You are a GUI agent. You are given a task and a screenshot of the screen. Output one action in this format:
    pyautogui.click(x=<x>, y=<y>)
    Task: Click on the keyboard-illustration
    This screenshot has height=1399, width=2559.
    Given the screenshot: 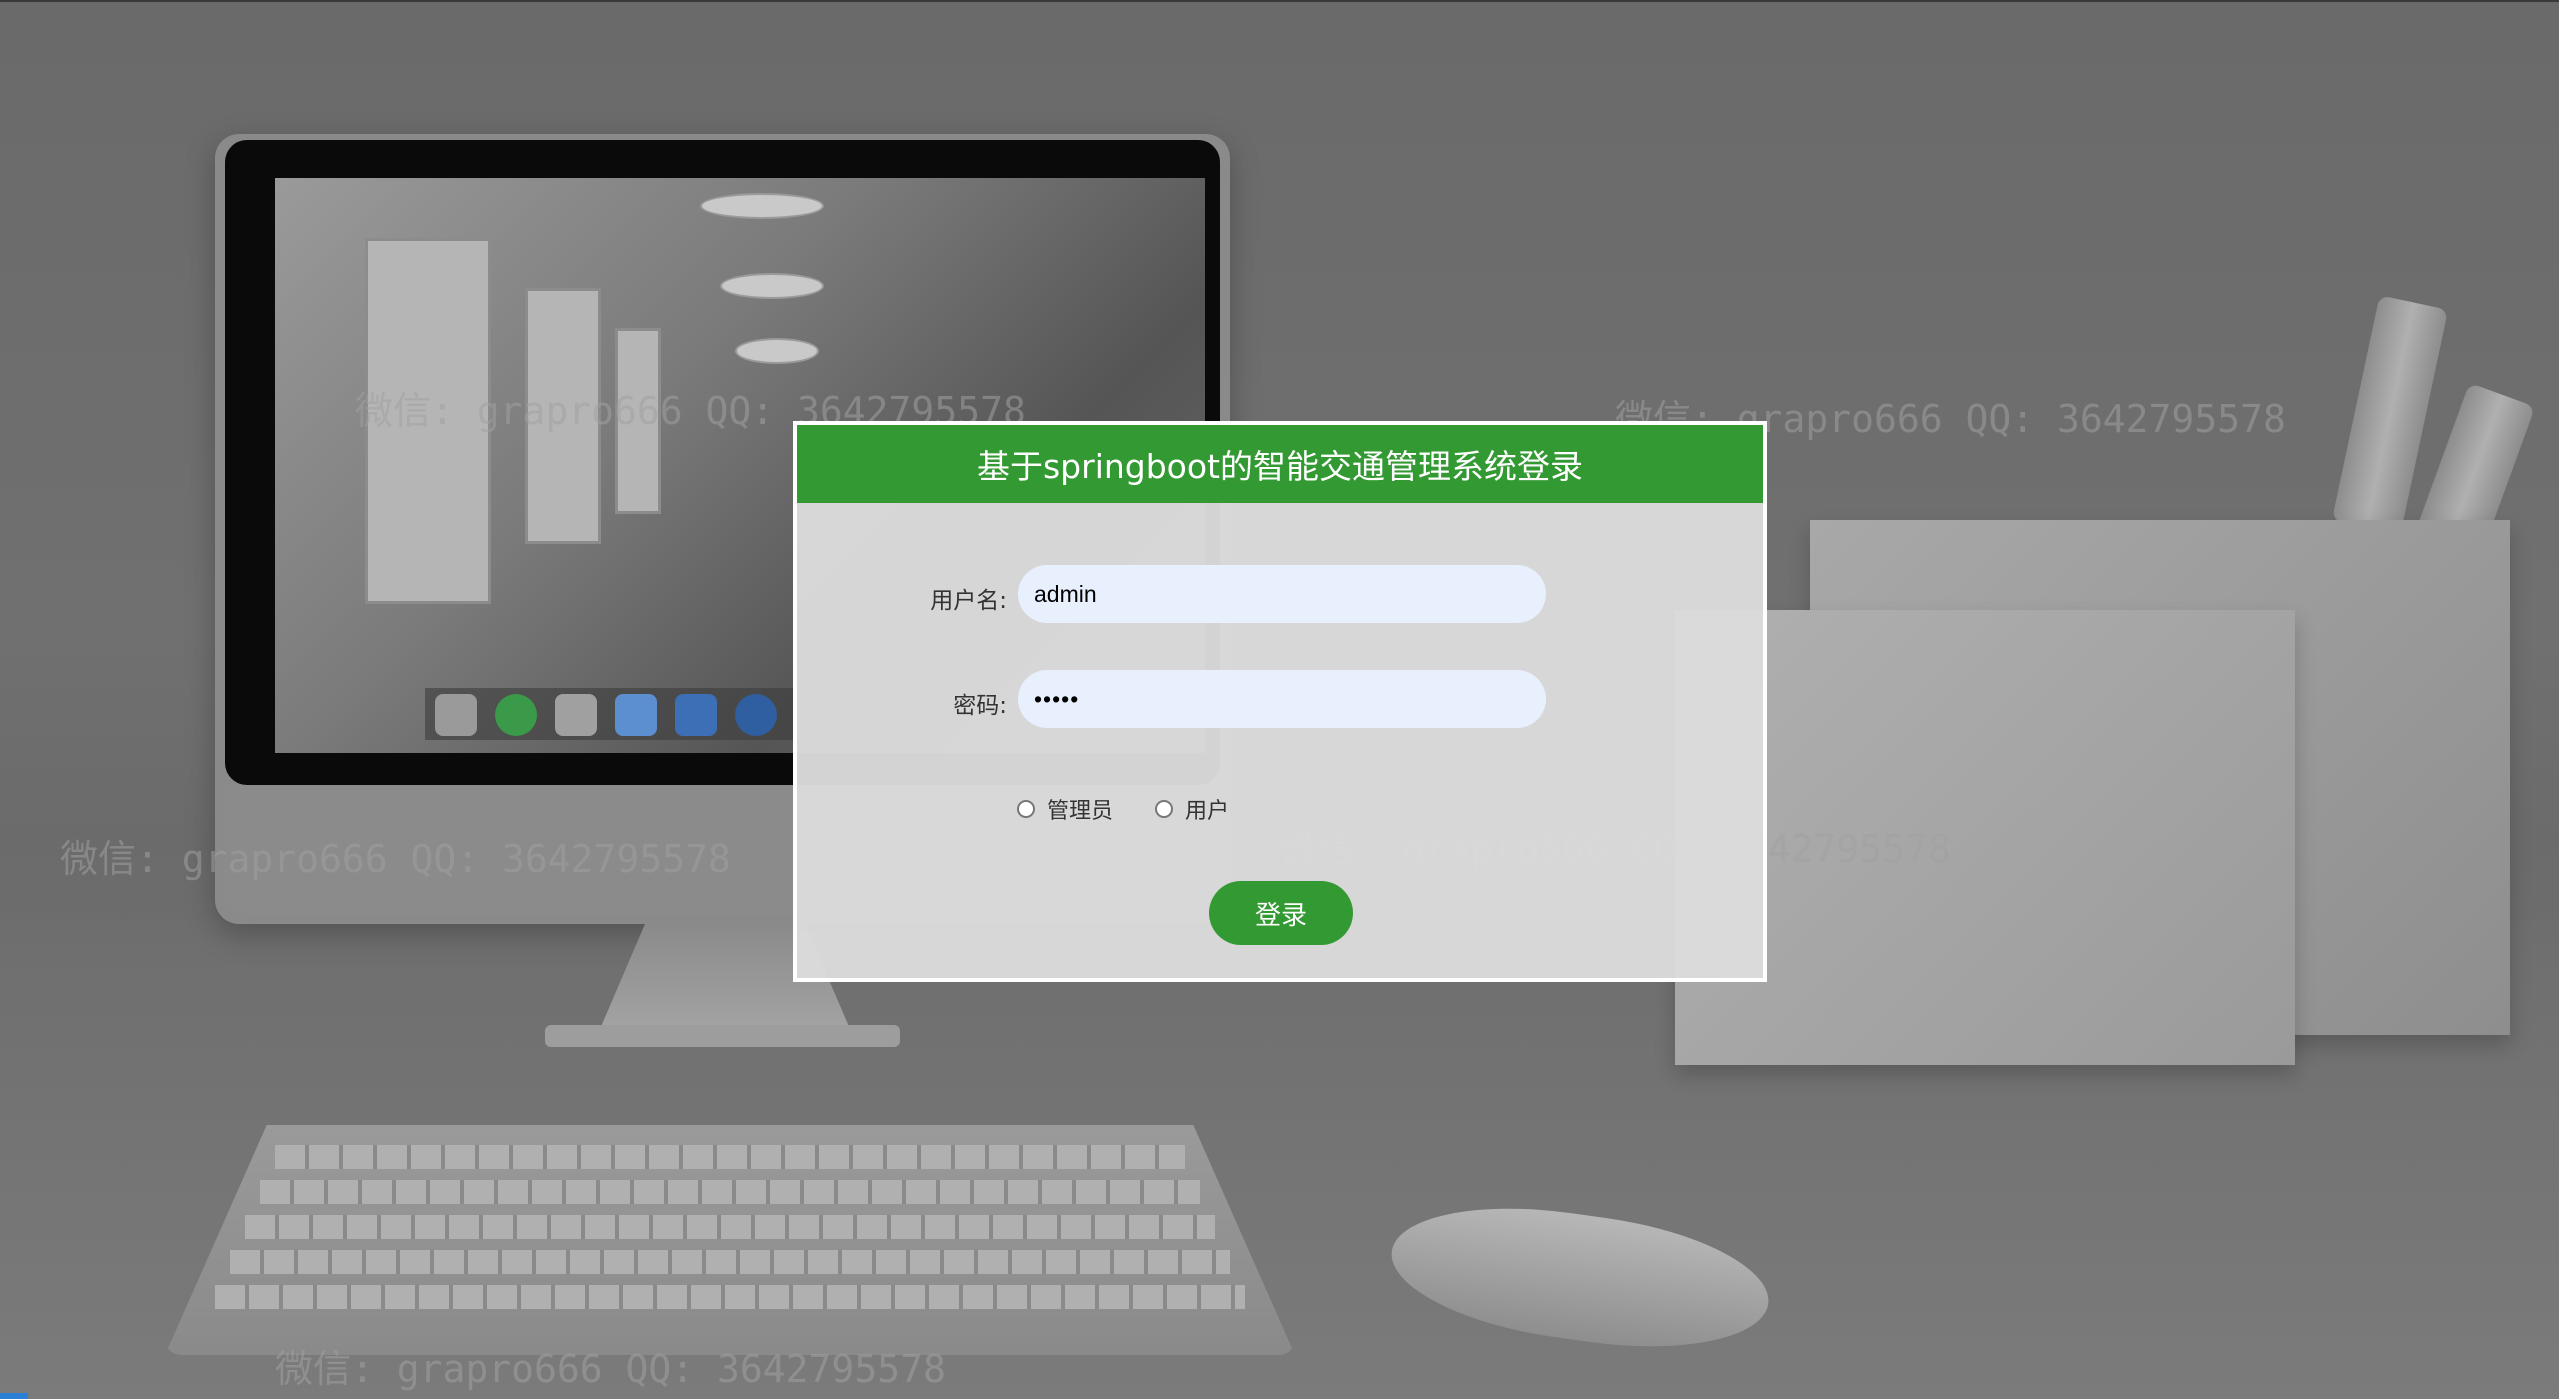 What is the action you would take?
    pyautogui.click(x=730, y=1240)
    